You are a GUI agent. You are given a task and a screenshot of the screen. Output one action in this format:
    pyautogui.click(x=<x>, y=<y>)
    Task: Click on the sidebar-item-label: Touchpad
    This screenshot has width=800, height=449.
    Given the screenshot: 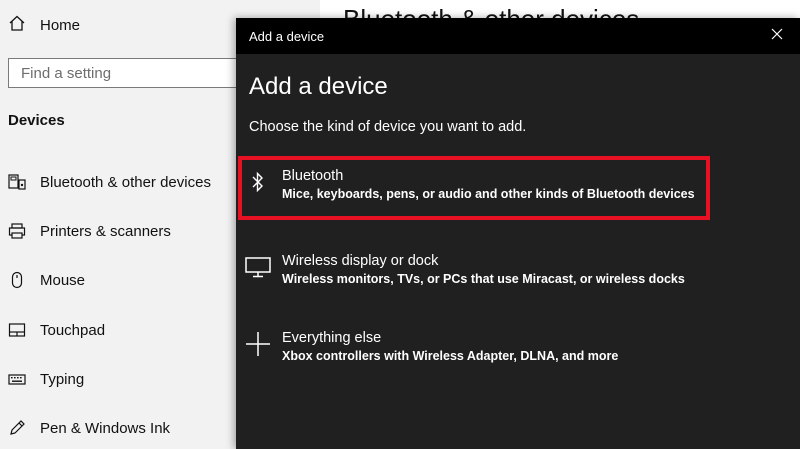 What is the action you would take?
    pyautogui.click(x=73, y=330)
    